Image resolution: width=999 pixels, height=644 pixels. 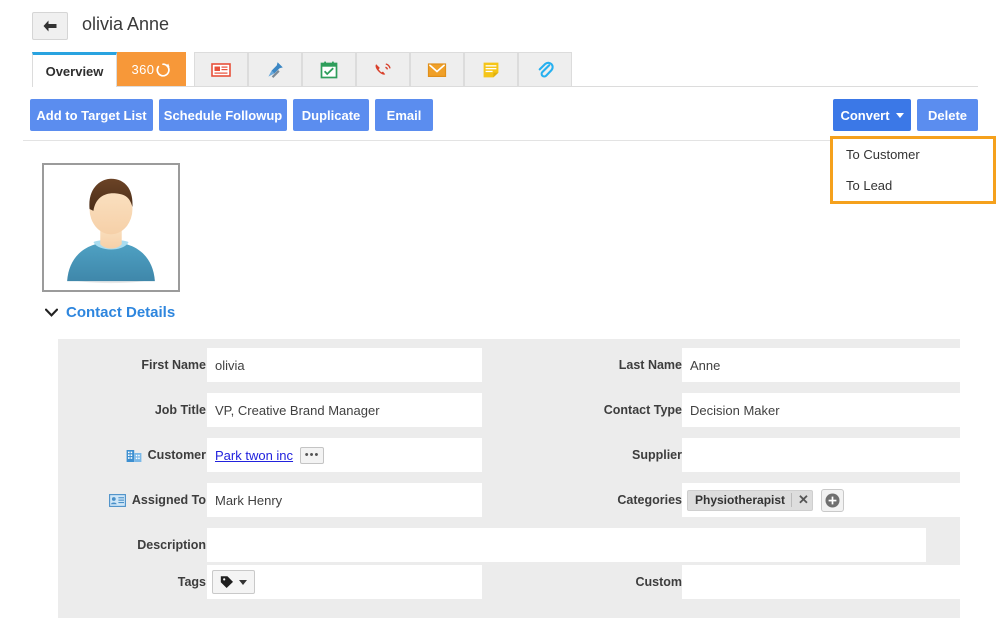 I want to click on paperclip-icon, so click(x=545, y=70).